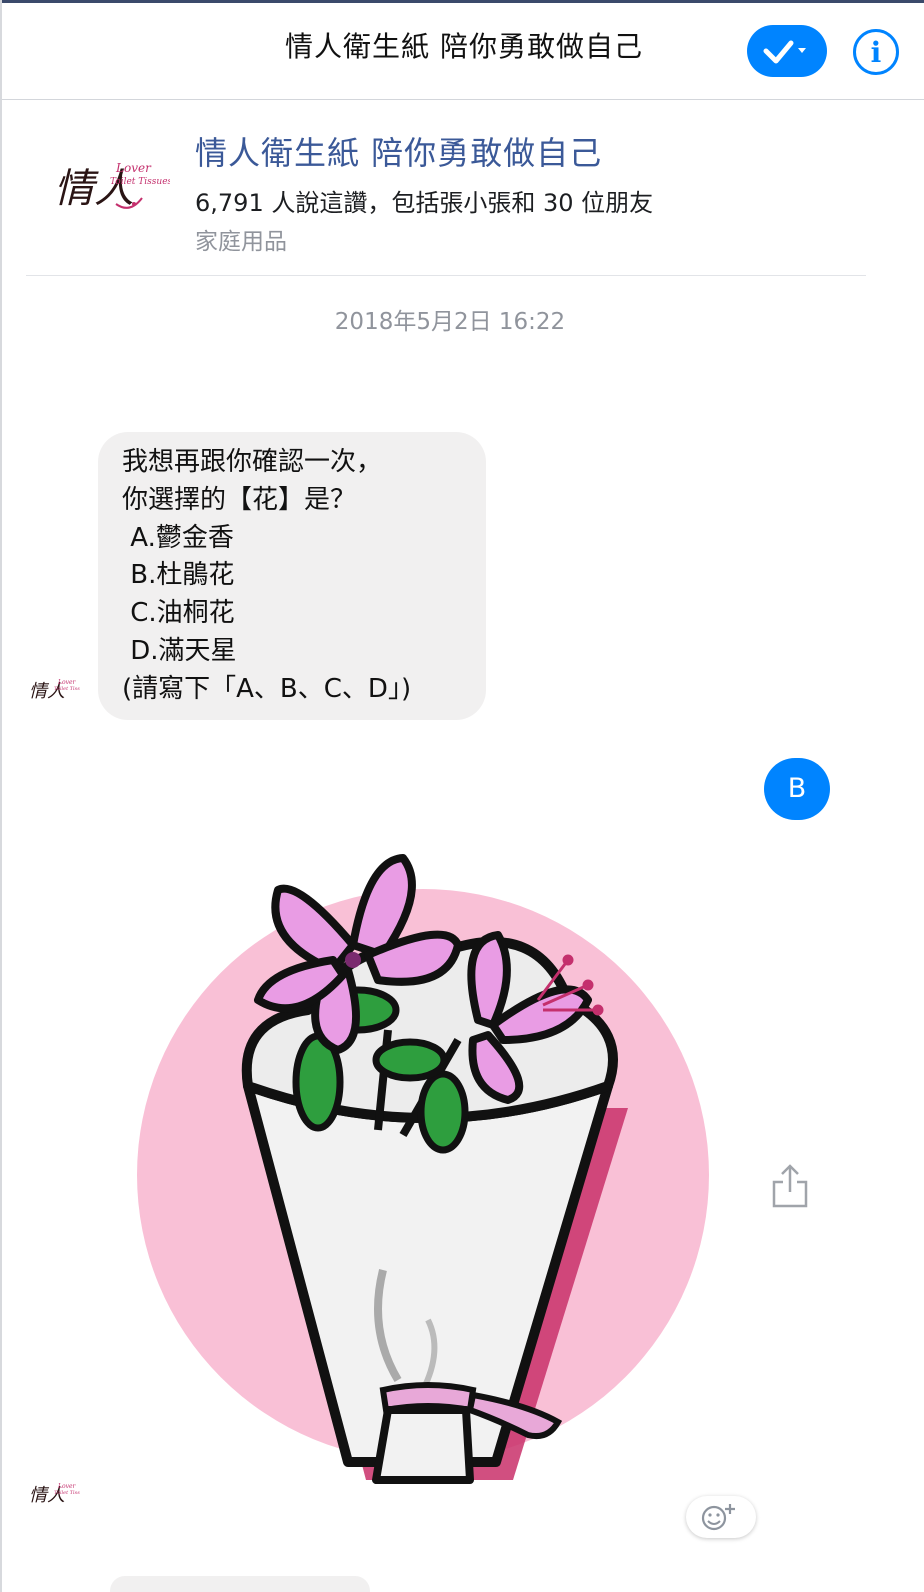 This screenshot has height=1592, width=924. Describe the element at coordinates (463, 51) in the screenshot. I see `conversation-header: 情人衛生紙 陪你勇敢做自己 i` at that location.